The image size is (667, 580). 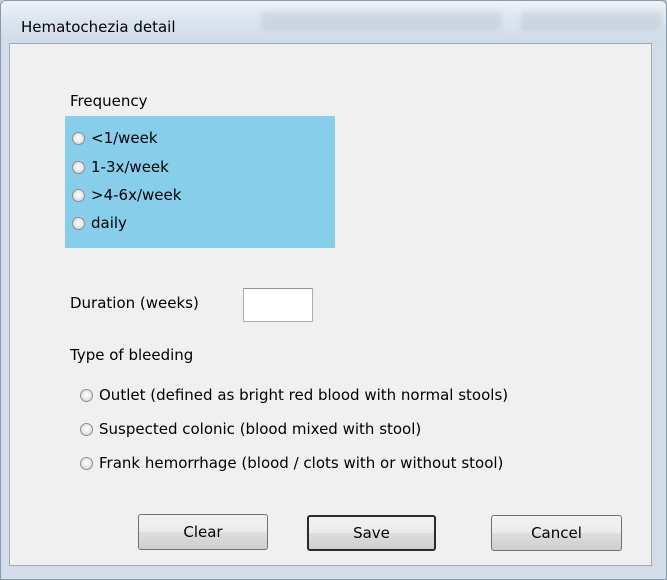 I want to click on frequency-panel: <1/week 1-3x/week >4-6x/week daily, so click(x=200, y=182).